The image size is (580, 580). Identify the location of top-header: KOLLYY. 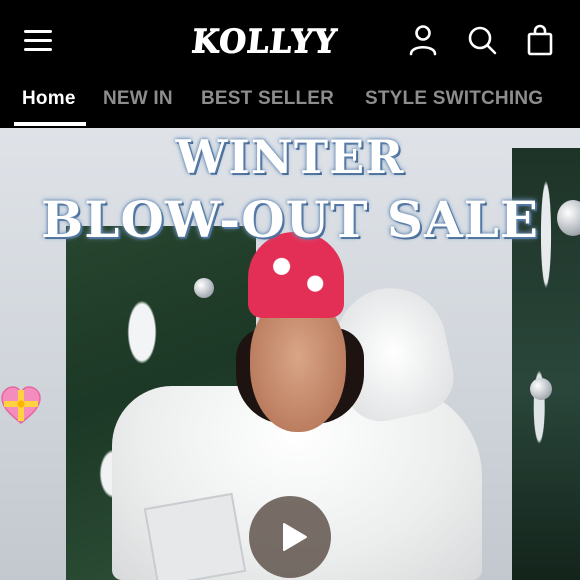
(290, 41).